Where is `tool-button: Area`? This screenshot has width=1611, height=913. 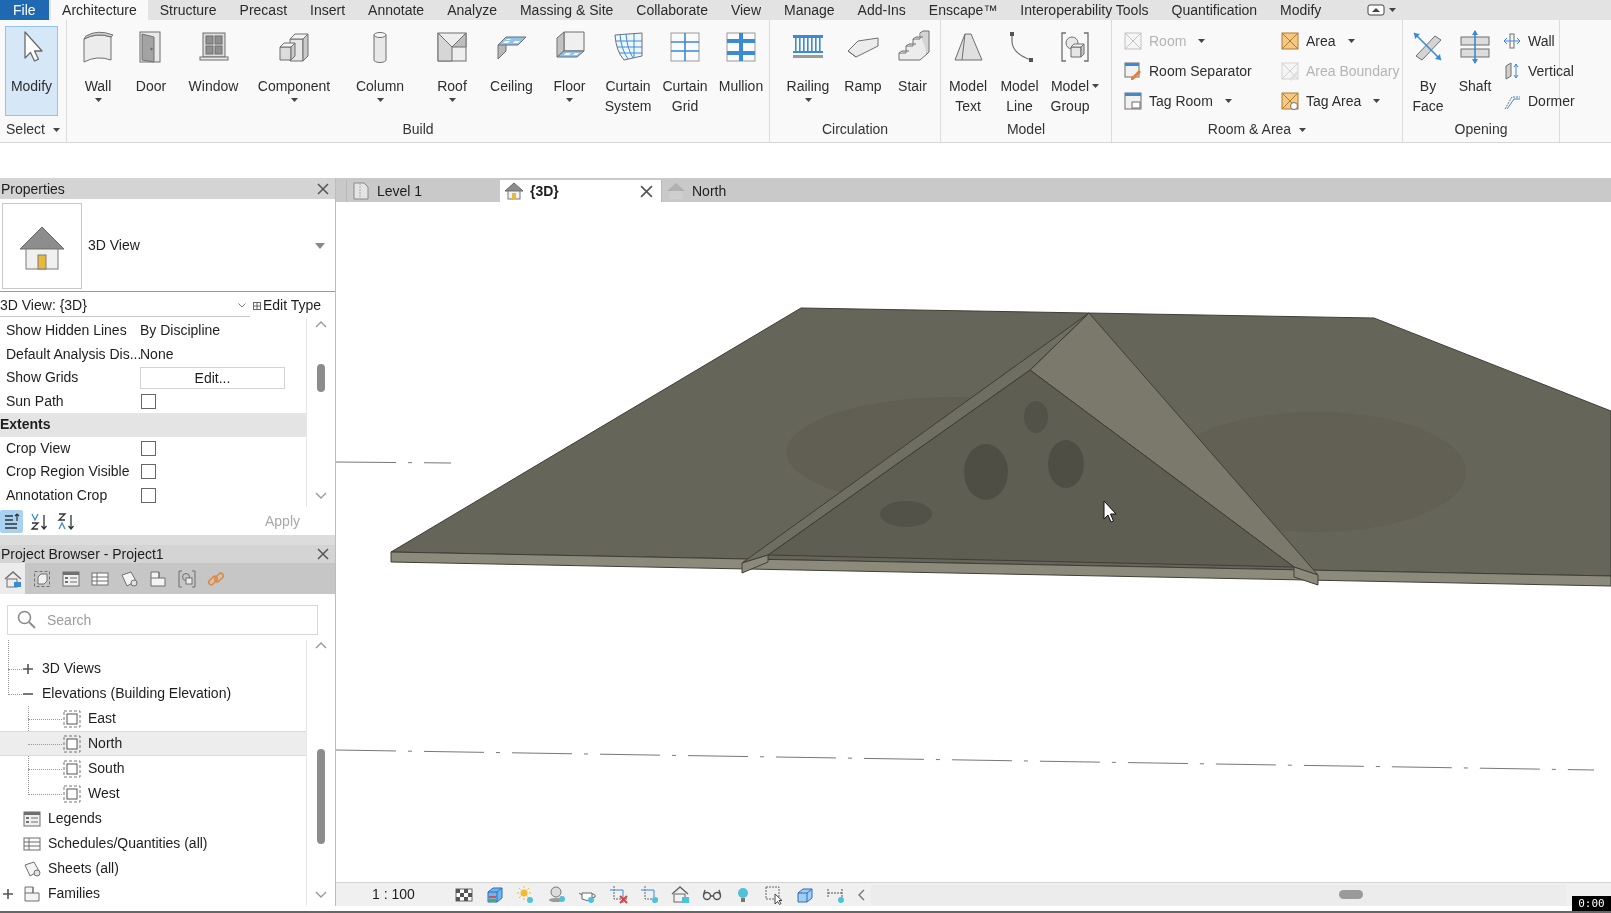
tool-button: Area is located at coordinates (1317, 41).